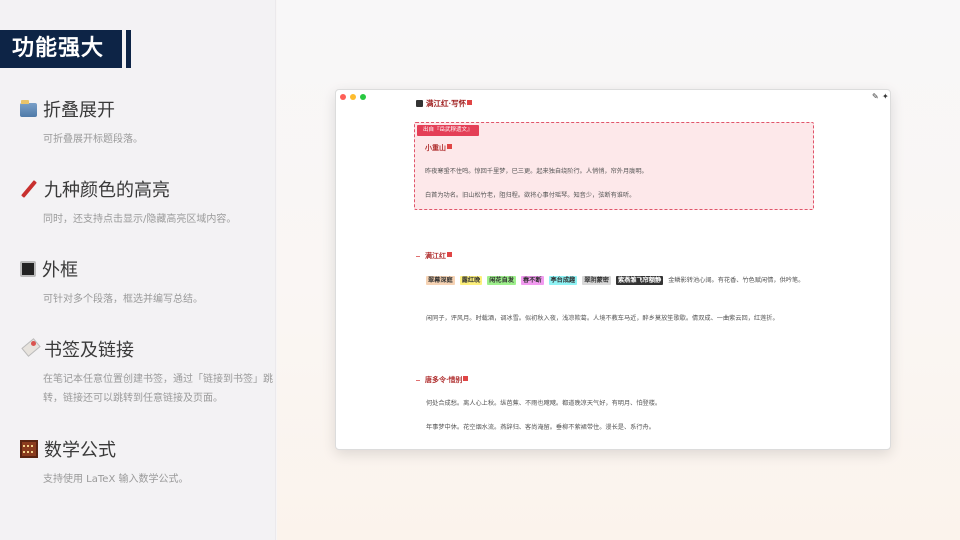 Image resolution: width=960 pixels, height=540 pixels. I want to click on abacus-icon, so click(29, 449).